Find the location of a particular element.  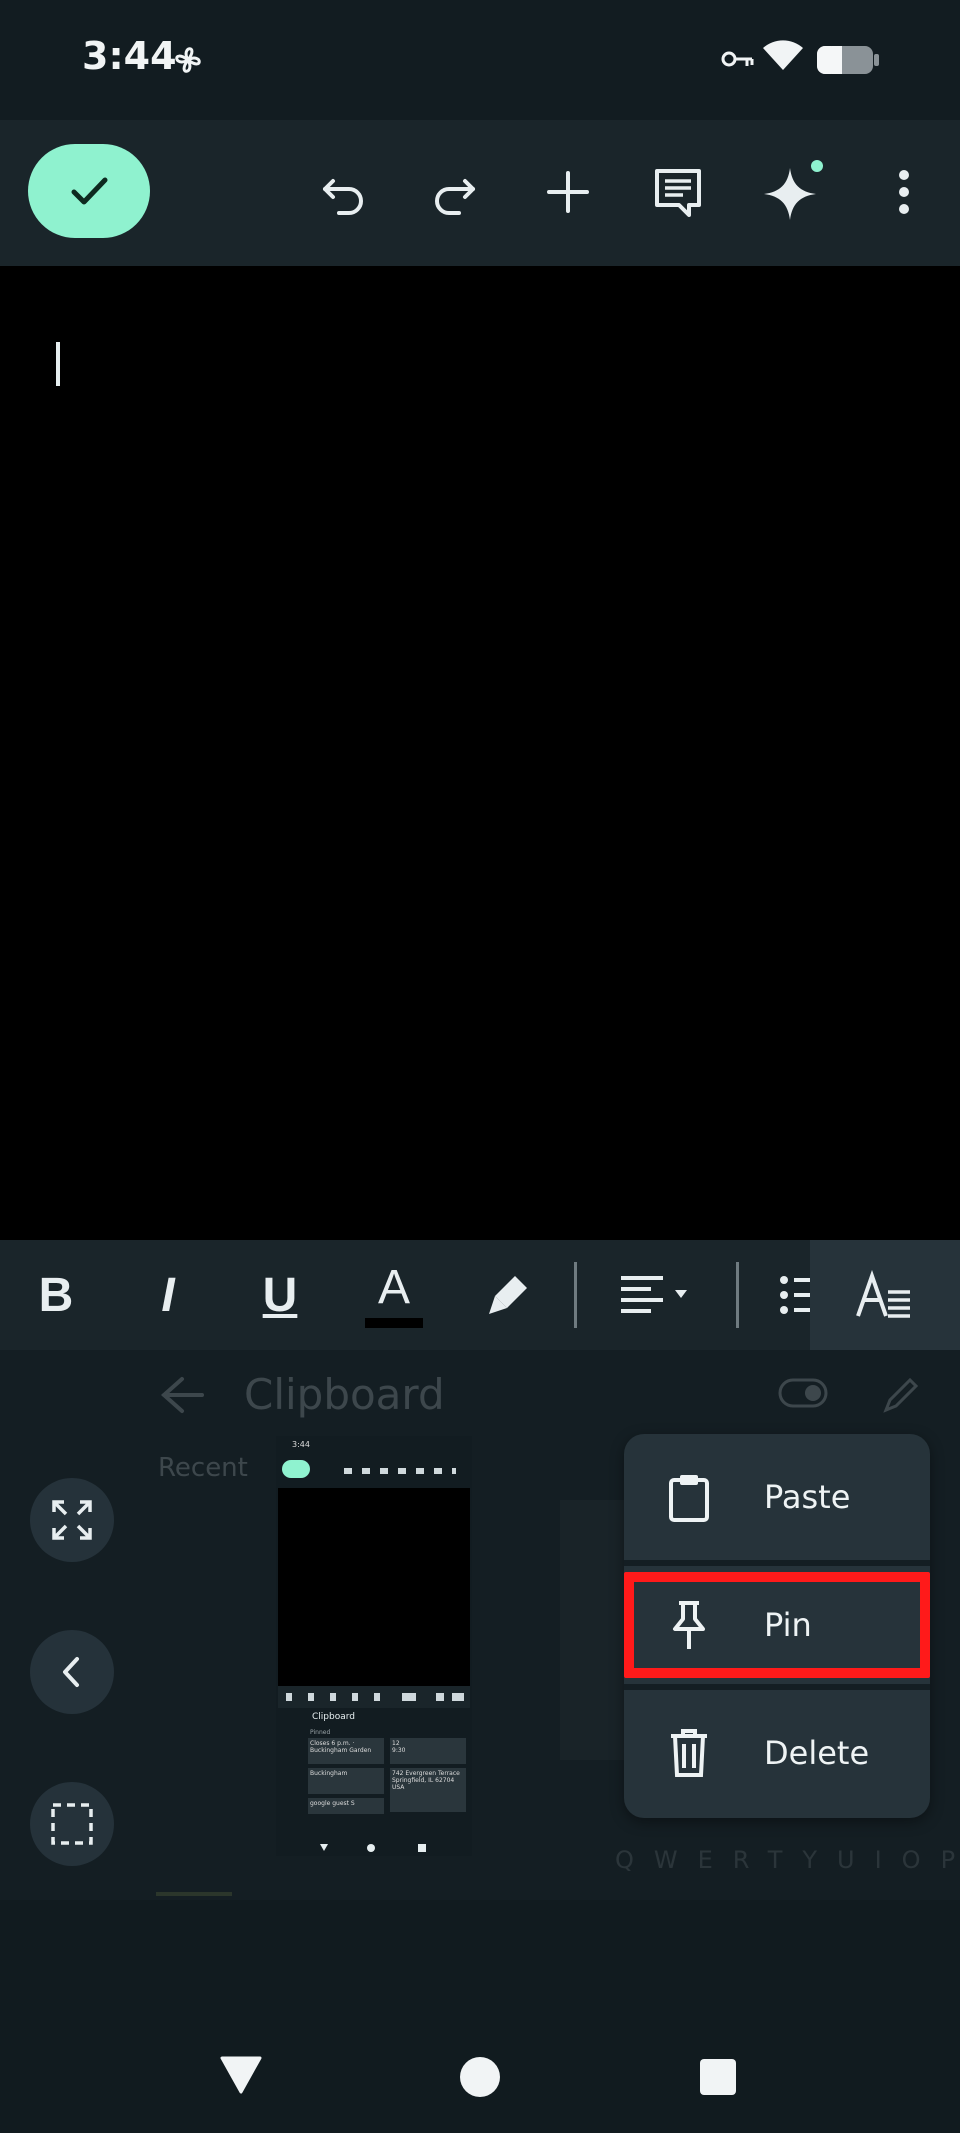

gemini-button is located at coordinates (792, 192).